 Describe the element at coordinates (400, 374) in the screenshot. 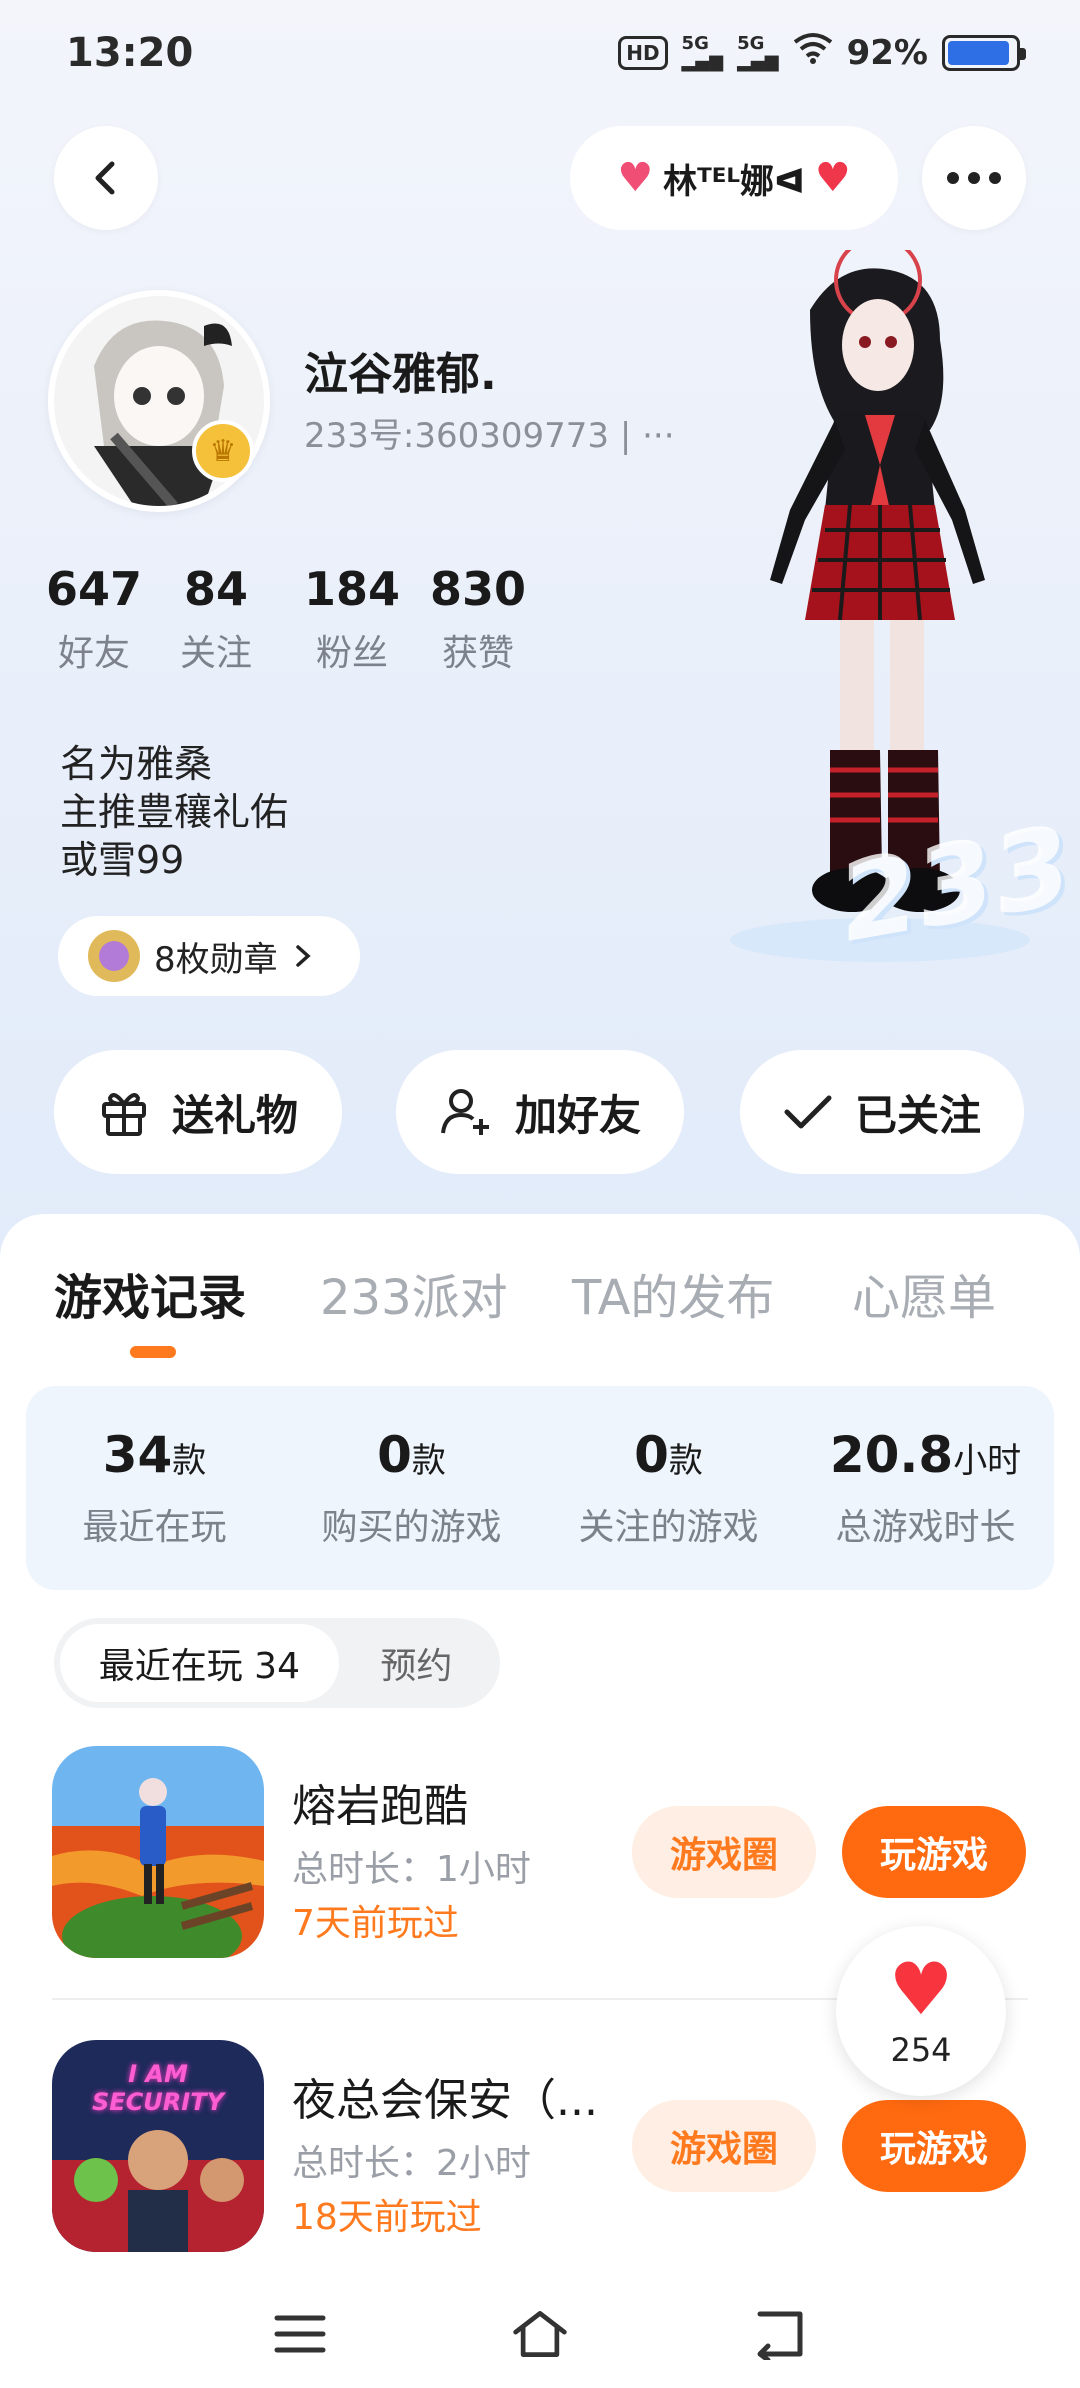

I see `username: 泣谷雅郁.` at that location.